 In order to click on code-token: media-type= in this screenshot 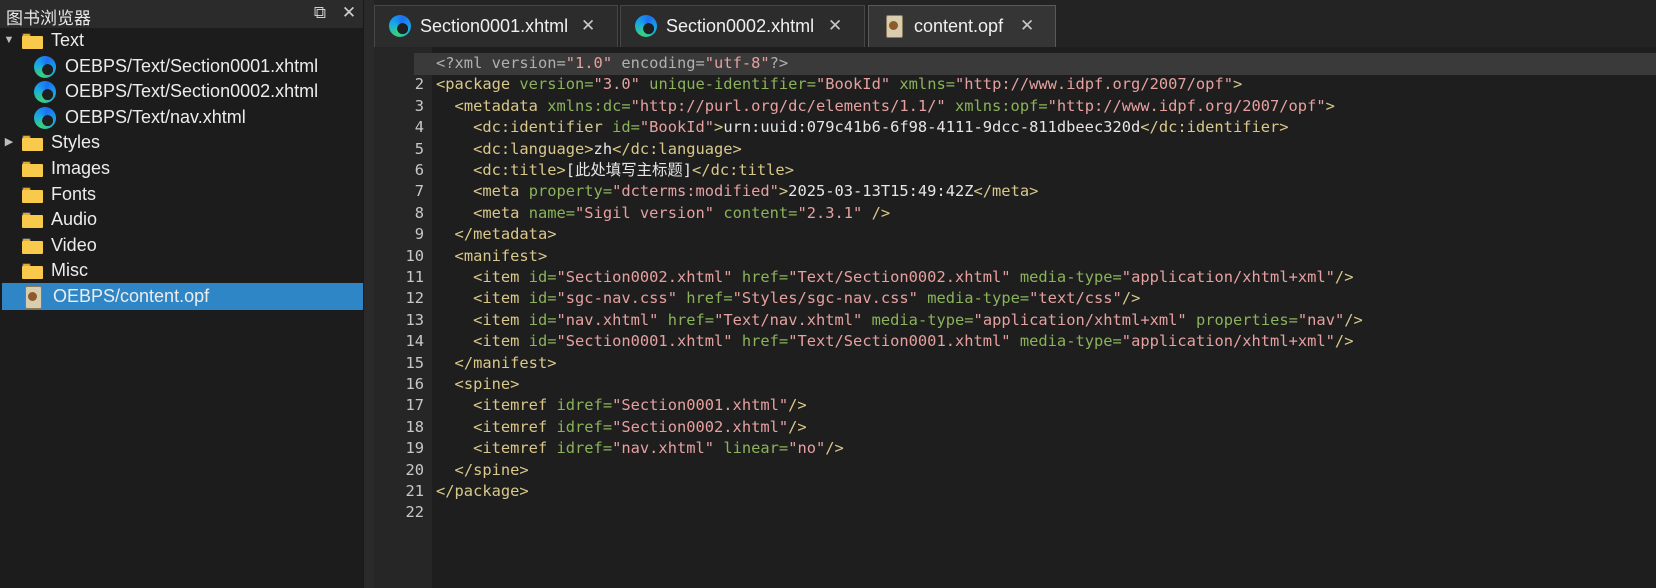, I will do `click(1070, 341)`.